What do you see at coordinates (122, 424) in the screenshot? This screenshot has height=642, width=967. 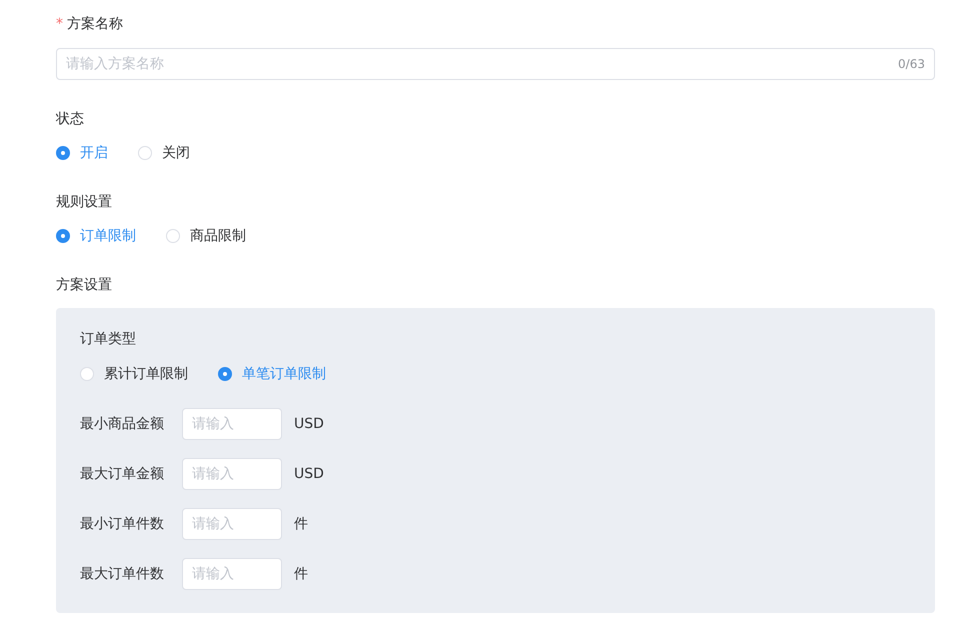 I see `field-label: 最小商品金额` at bounding box center [122, 424].